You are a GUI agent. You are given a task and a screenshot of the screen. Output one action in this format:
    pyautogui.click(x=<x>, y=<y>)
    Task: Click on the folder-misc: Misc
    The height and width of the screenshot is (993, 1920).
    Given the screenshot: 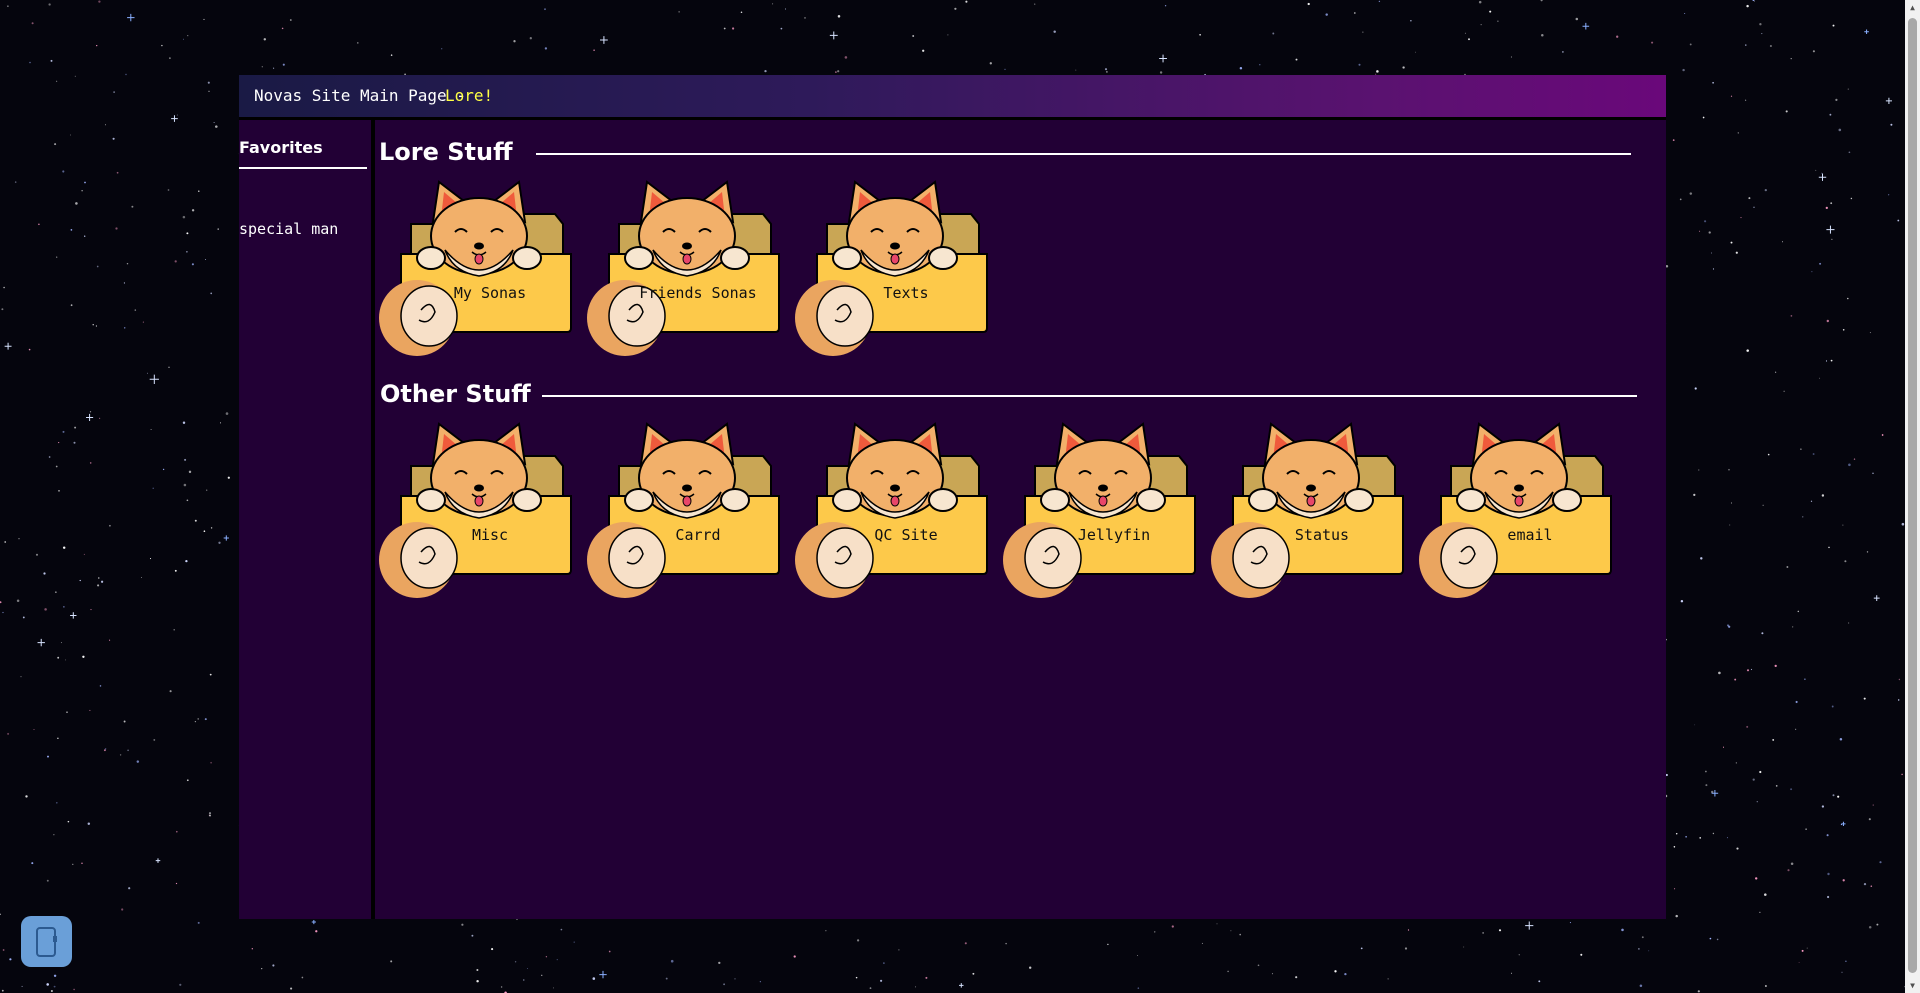 What is the action you would take?
    pyautogui.click(x=479, y=512)
    